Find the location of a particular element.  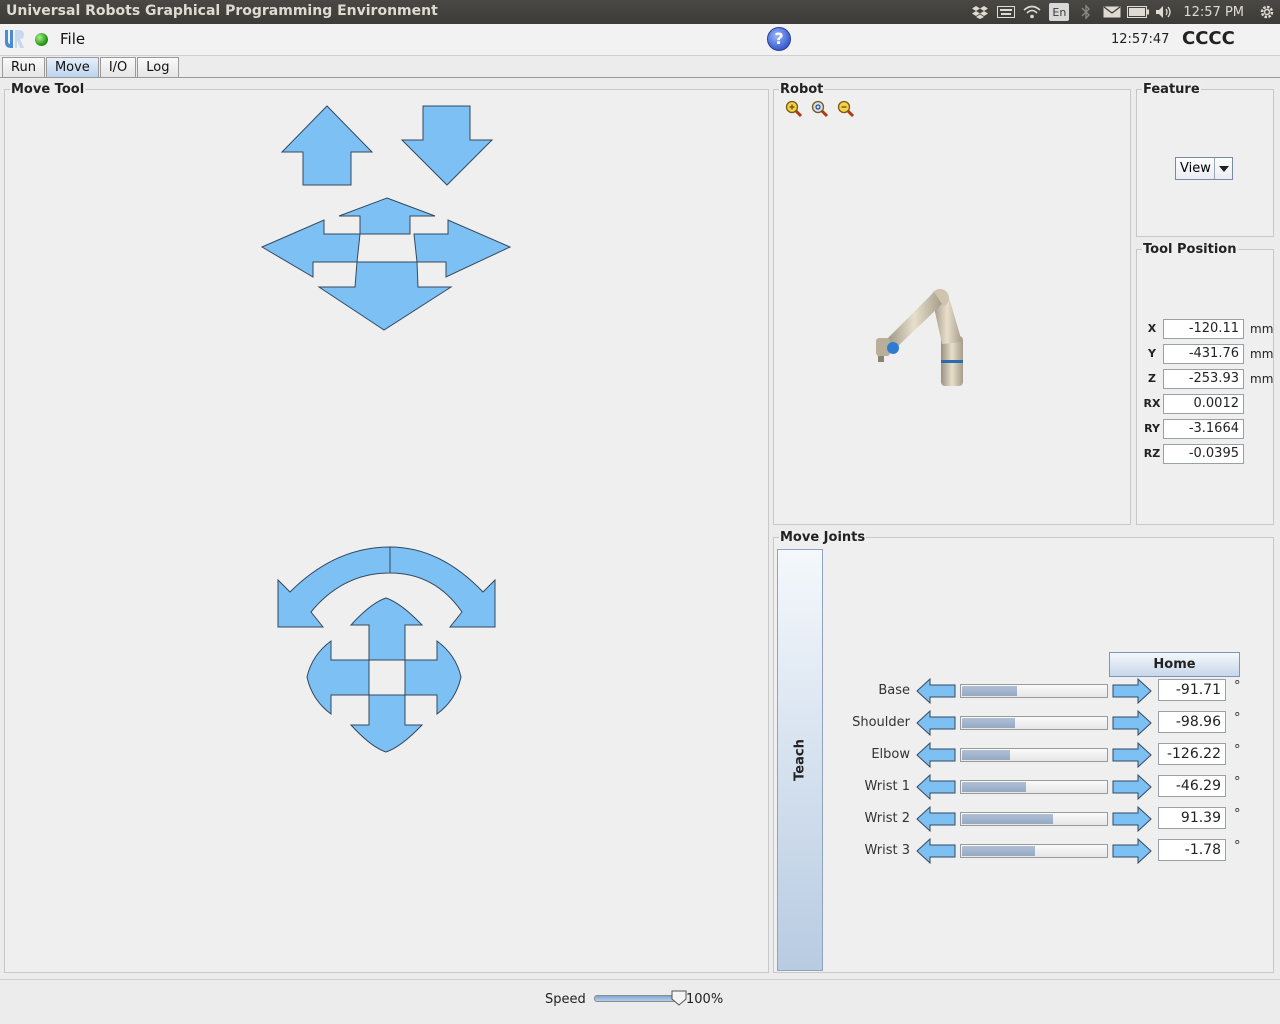

zoom-reset-icon is located at coordinates (820, 109).